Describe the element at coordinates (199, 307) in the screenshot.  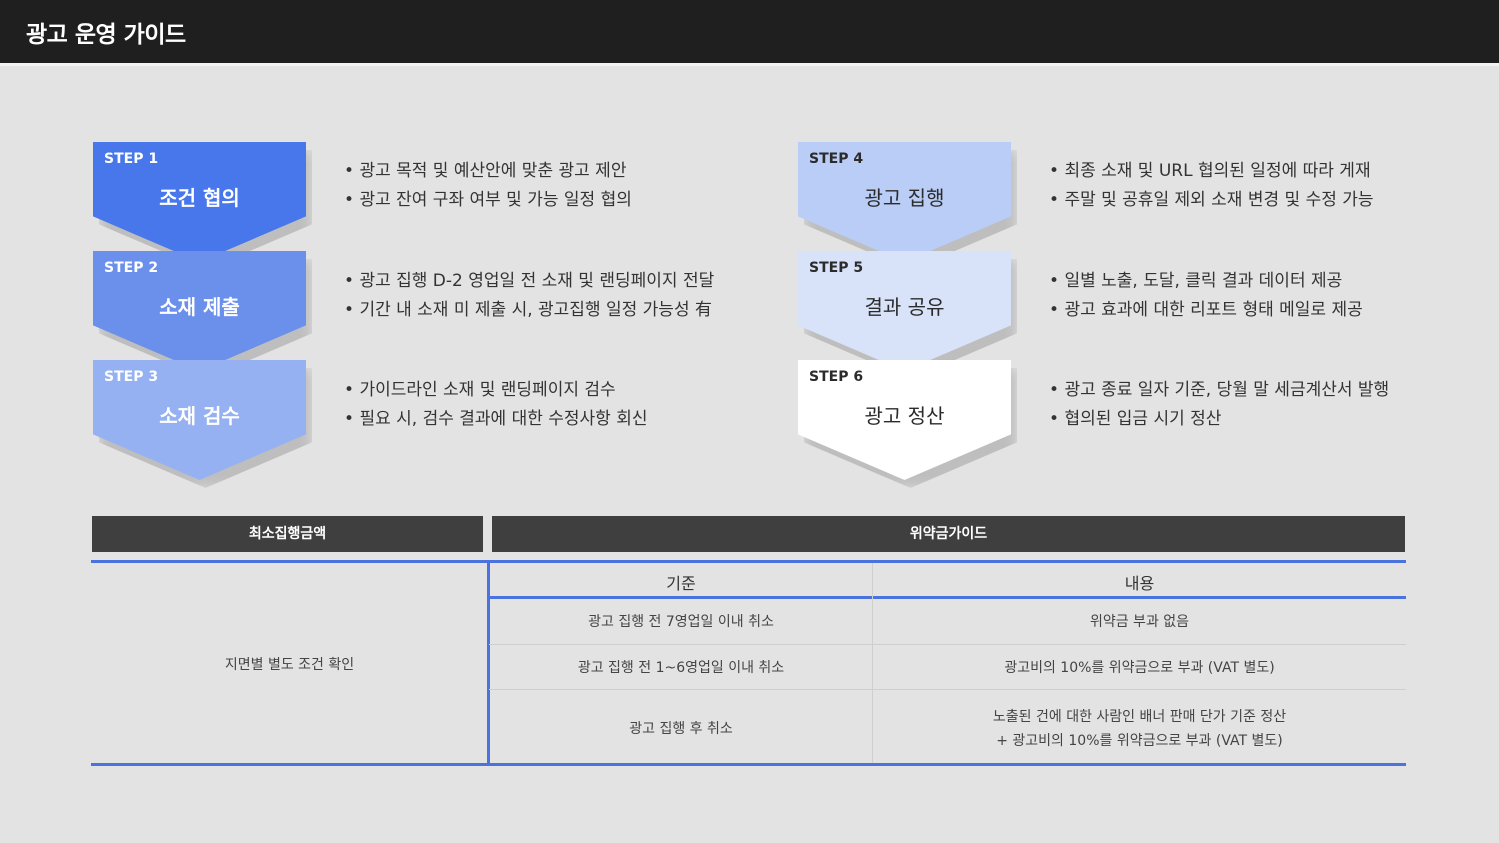
I see `step-name: 소재 제출` at that location.